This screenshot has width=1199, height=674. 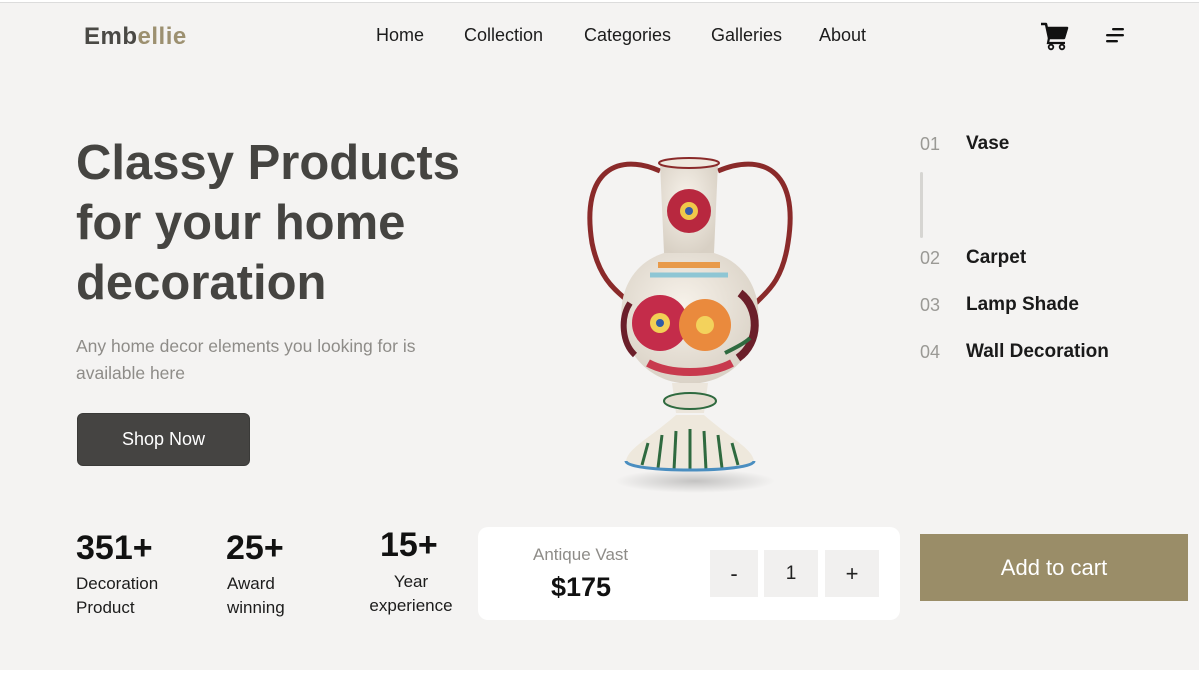 I want to click on category-item-wall-decoration: Wall Decoration, so click(x=1037, y=352).